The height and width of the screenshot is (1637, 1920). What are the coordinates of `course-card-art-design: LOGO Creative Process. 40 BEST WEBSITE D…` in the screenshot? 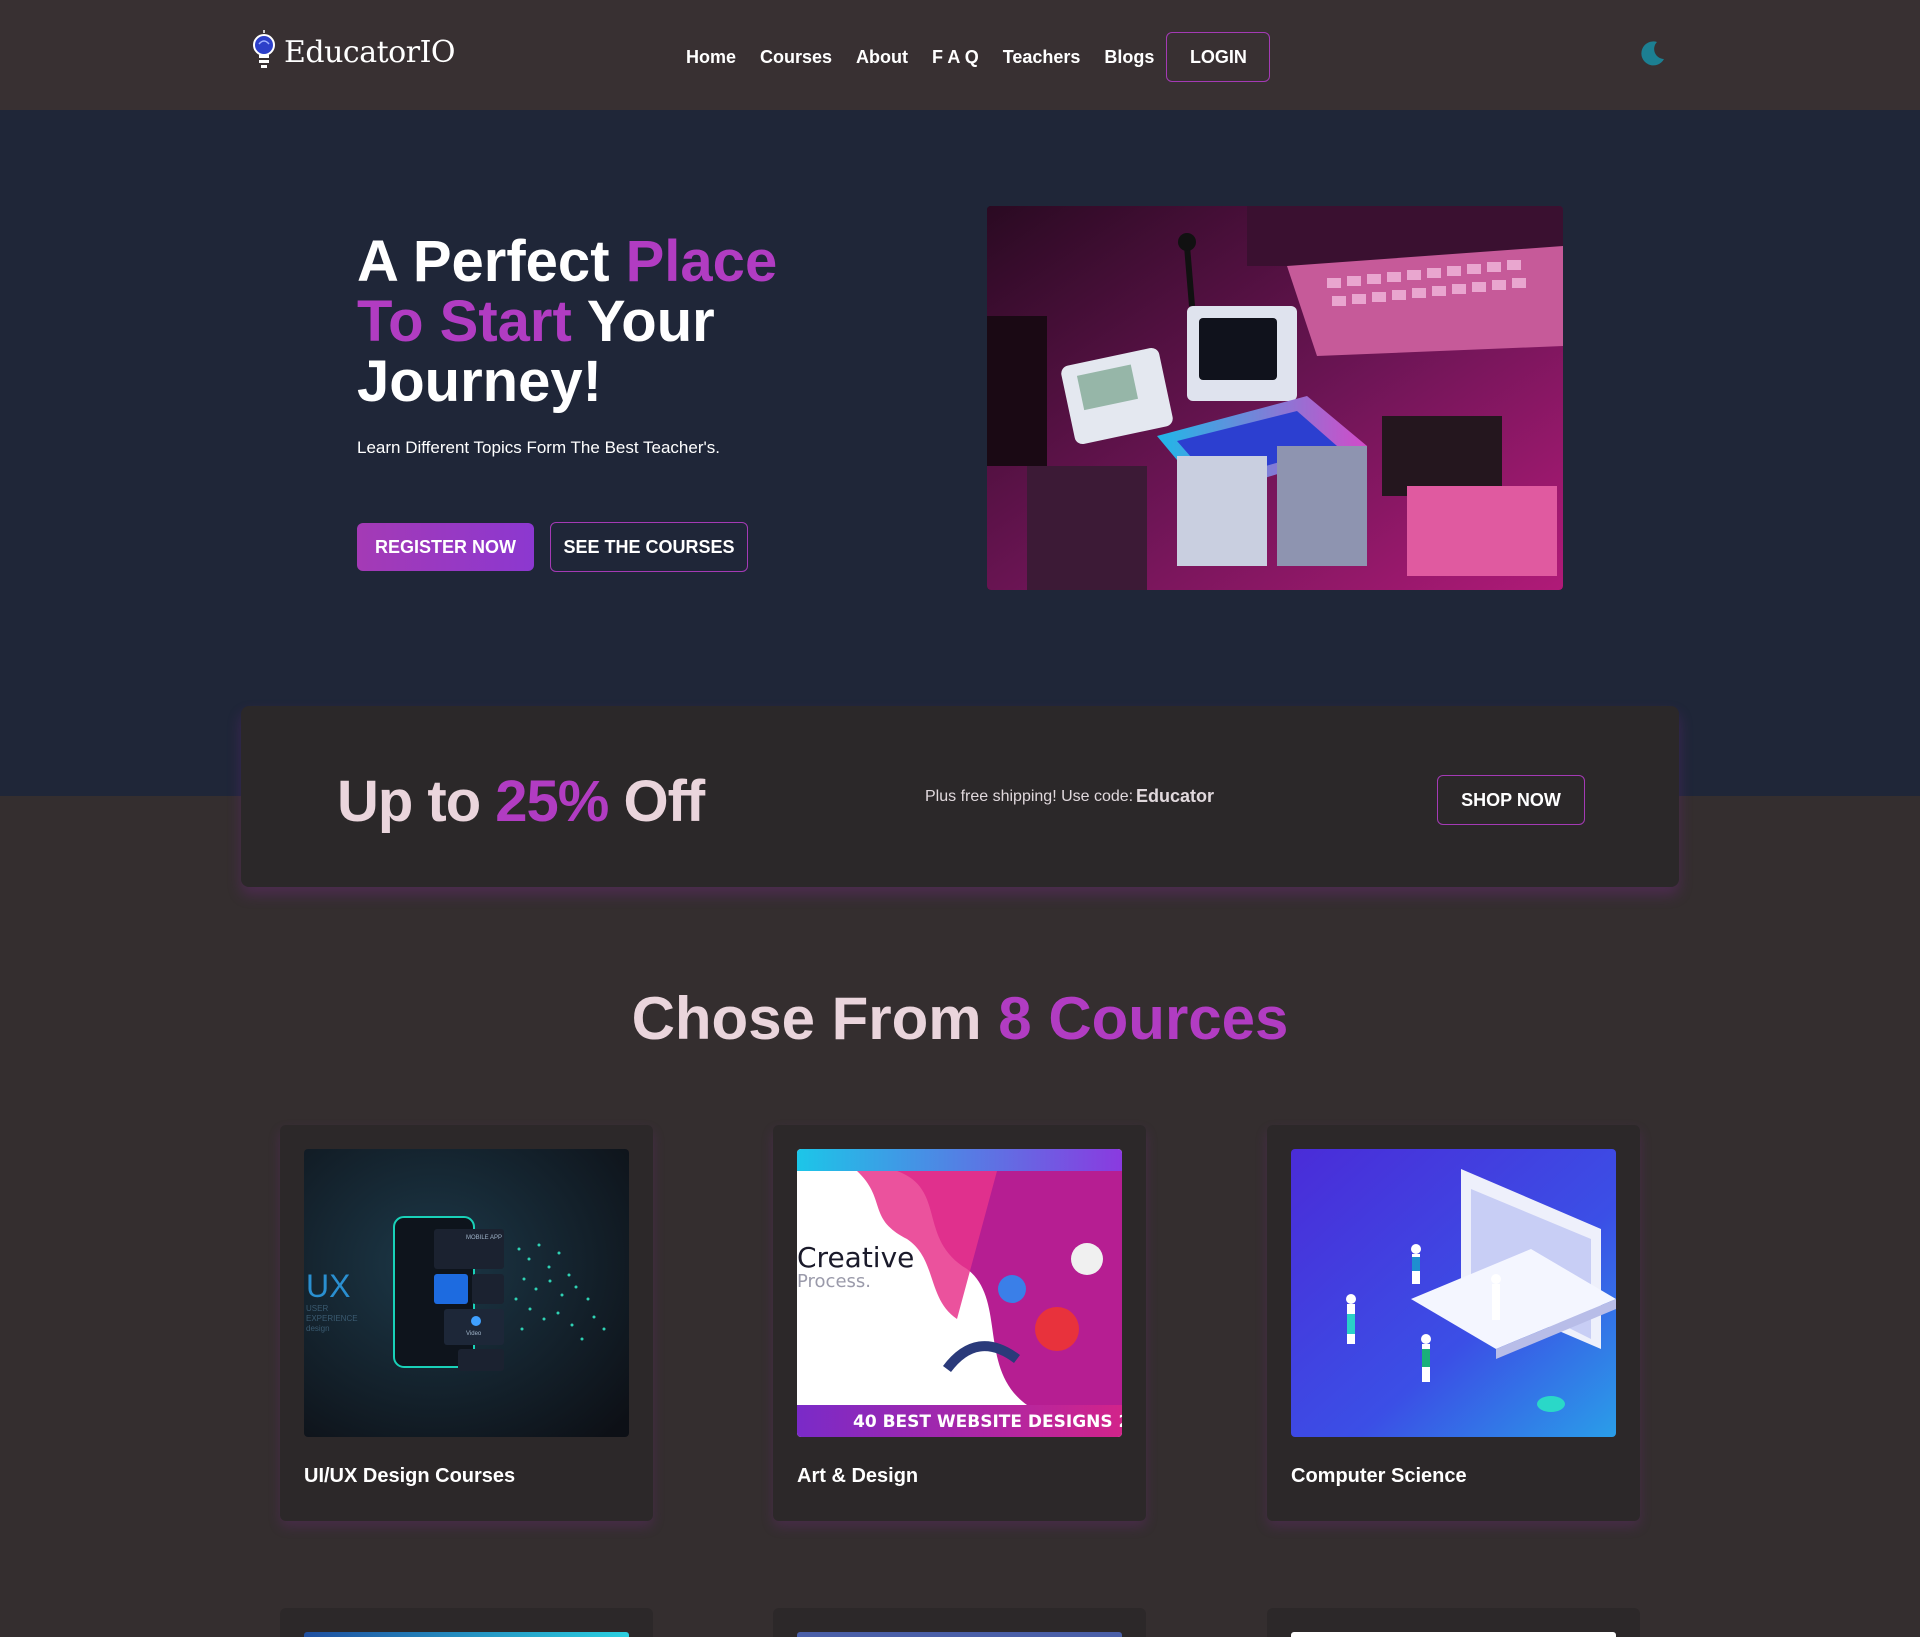 It's located at (959, 1323).